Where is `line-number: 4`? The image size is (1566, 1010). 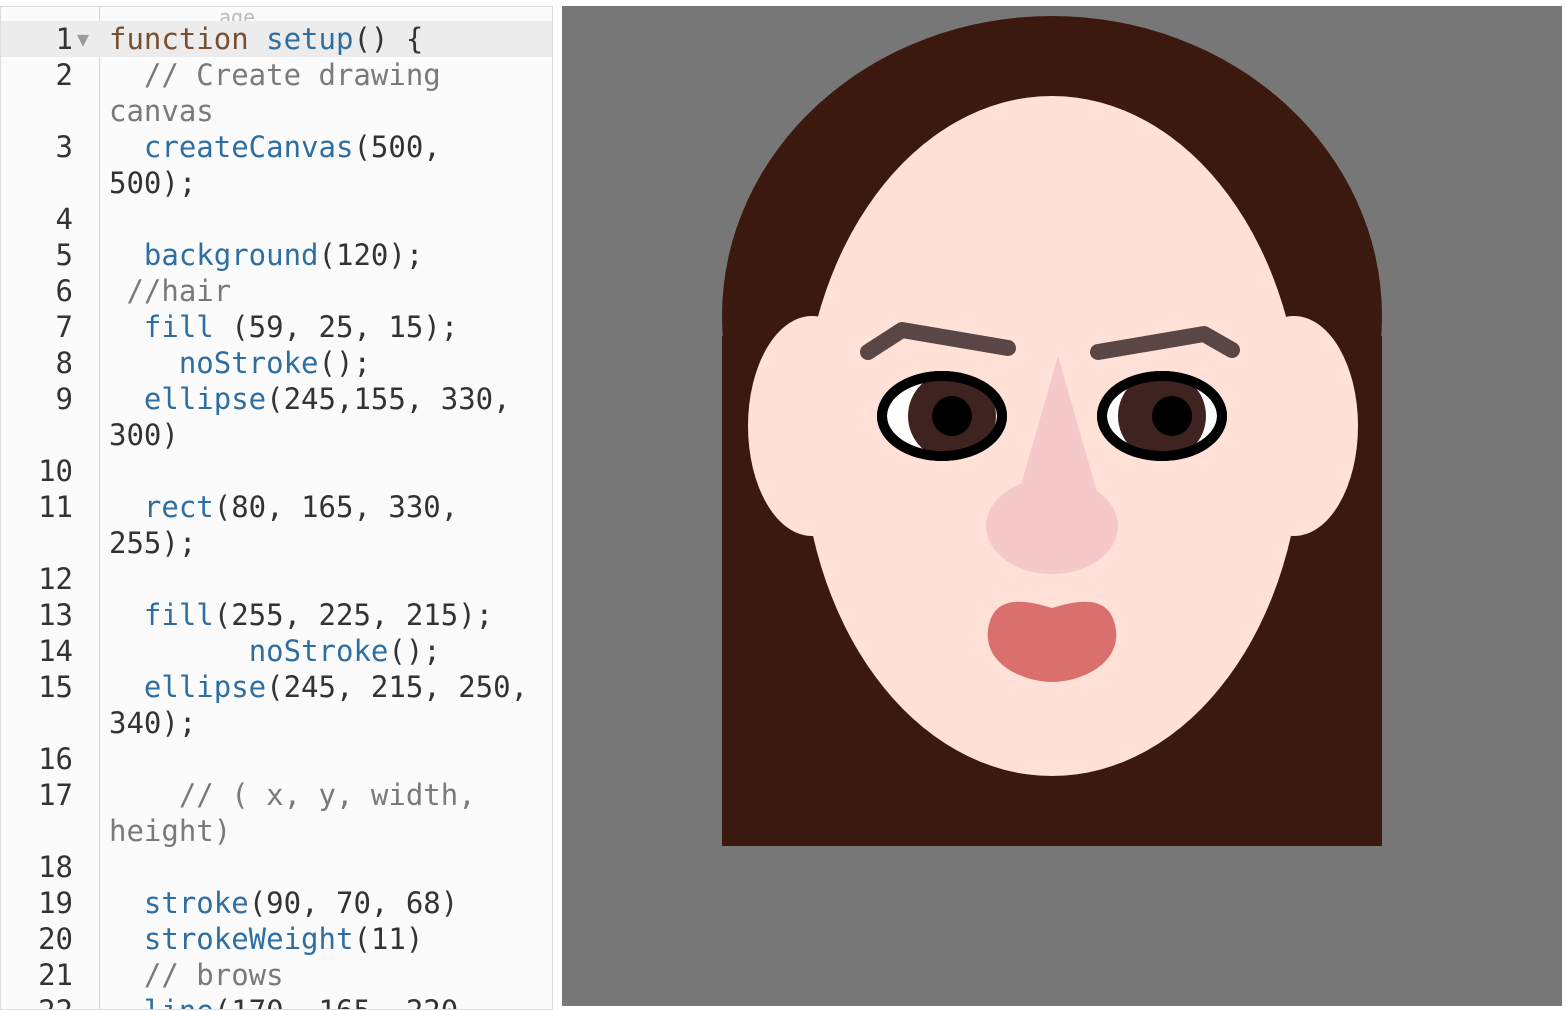
line-number: 4 is located at coordinates (64, 219).